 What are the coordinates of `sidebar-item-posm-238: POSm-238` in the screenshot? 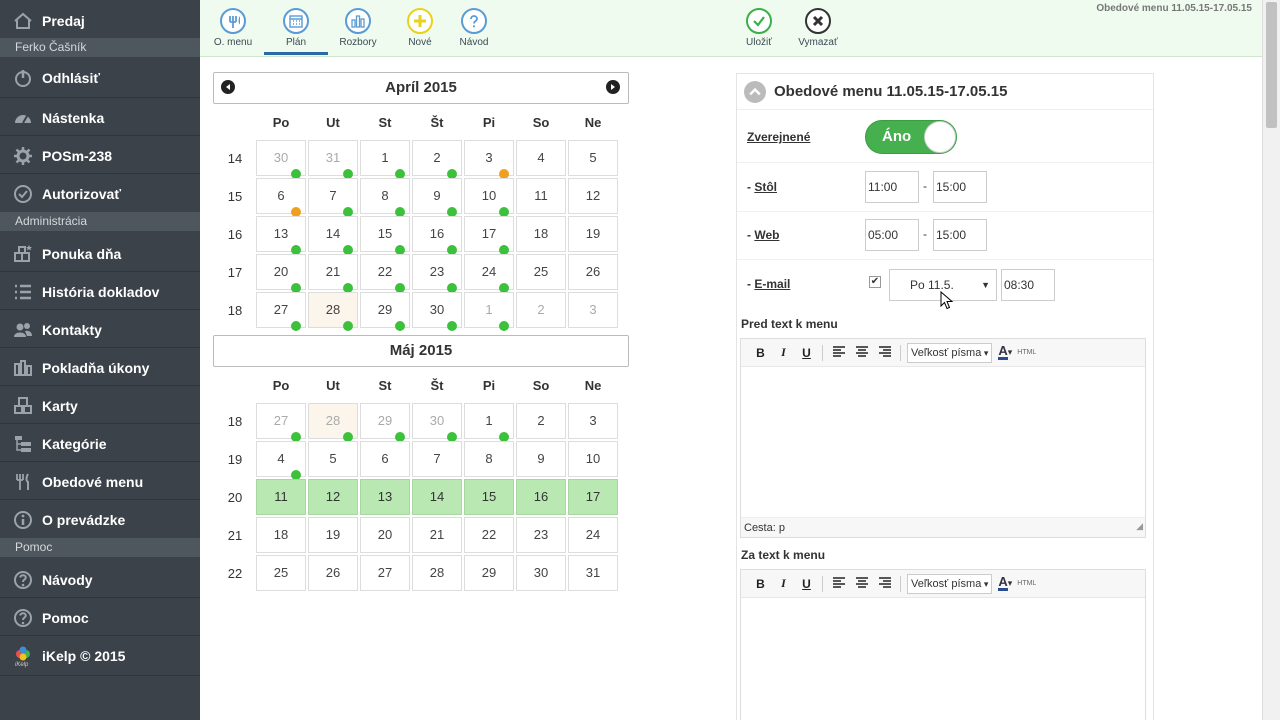 It's located at (100, 156).